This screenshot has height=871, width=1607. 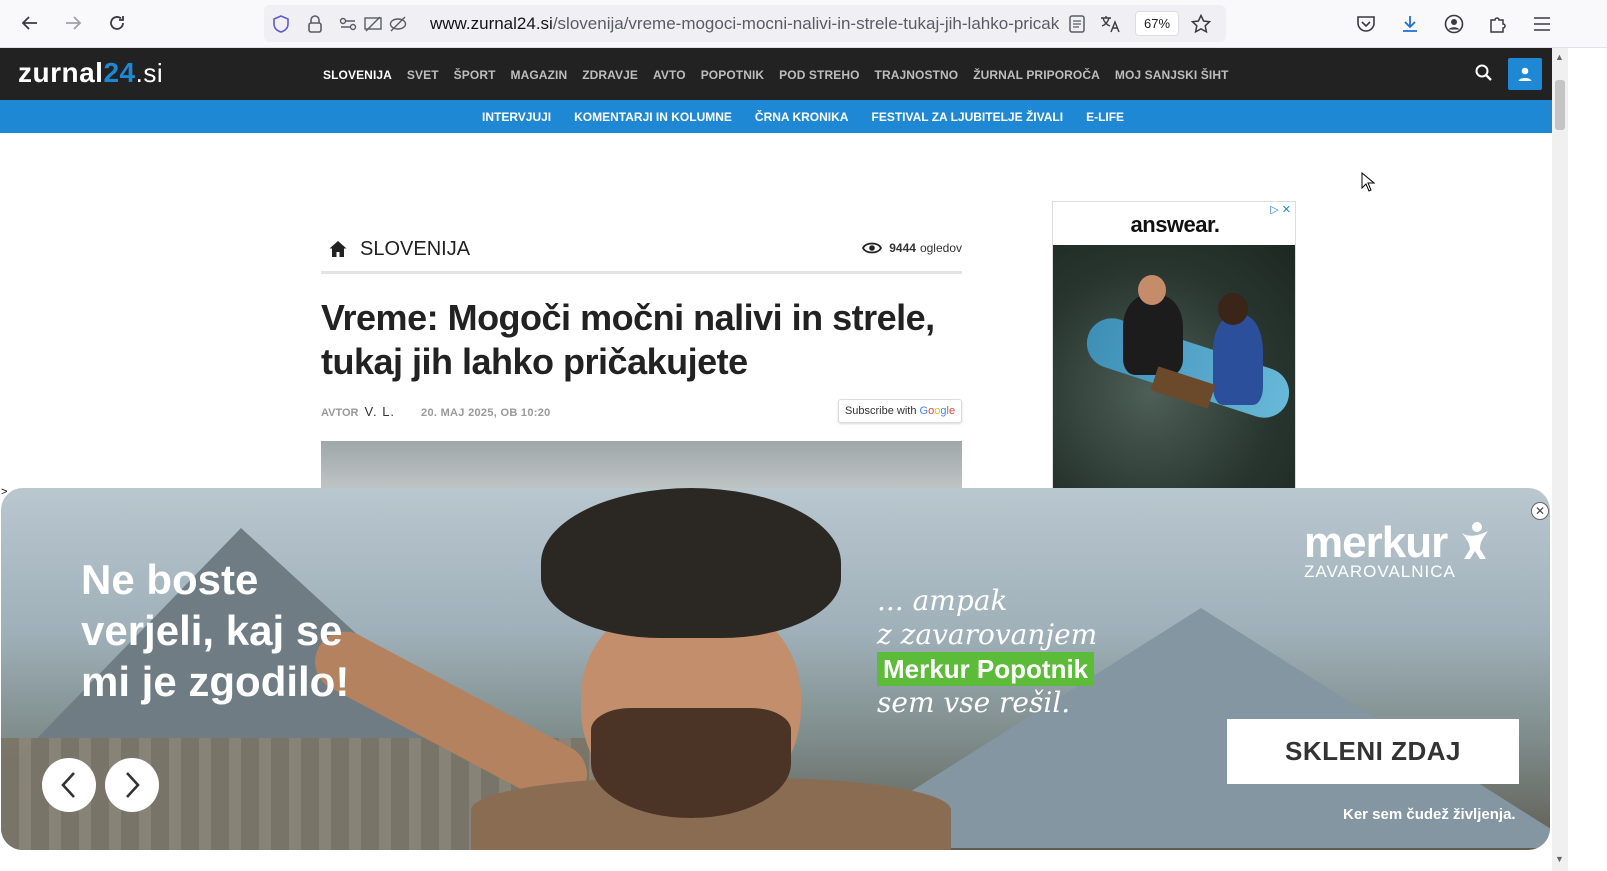 I want to click on download-icon, so click(x=1410, y=24).